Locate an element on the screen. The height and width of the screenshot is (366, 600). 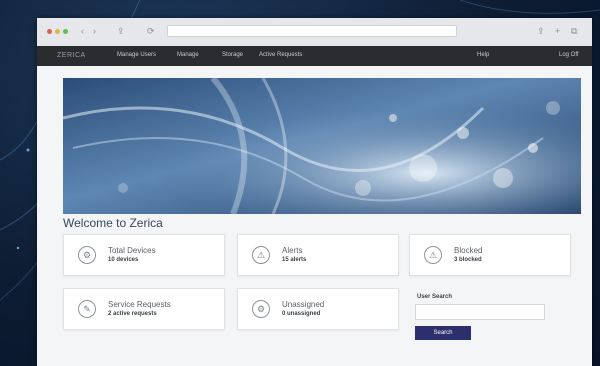
unassigned-icon: ⚙ is located at coordinates (261, 309).